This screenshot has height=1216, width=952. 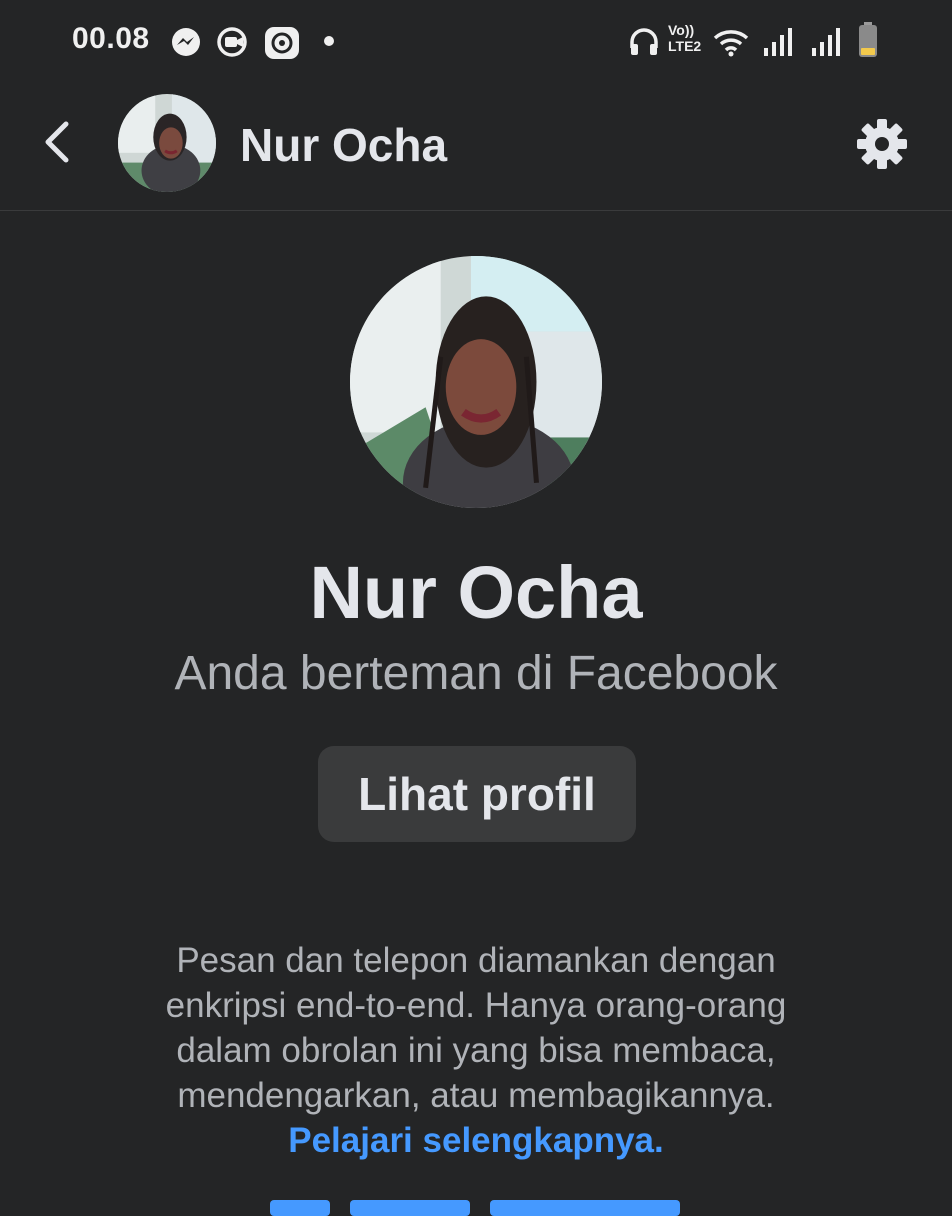 I want to click on partially-visible-link, so click(x=476, y=1201).